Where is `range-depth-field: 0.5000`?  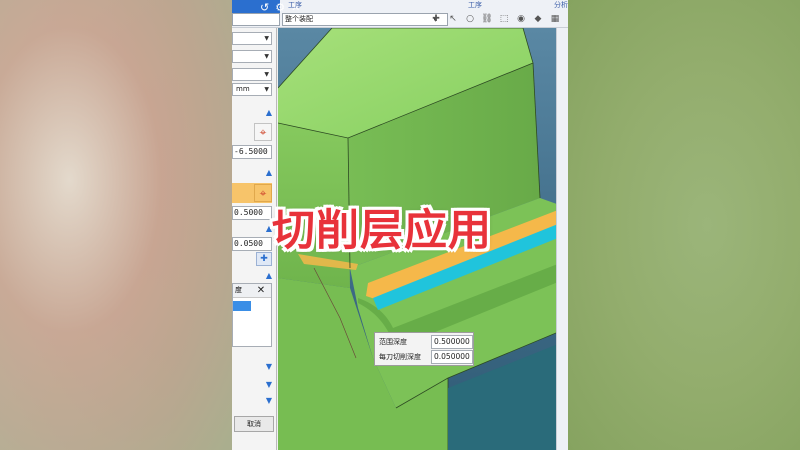 range-depth-field: 0.5000 is located at coordinates (252, 213).